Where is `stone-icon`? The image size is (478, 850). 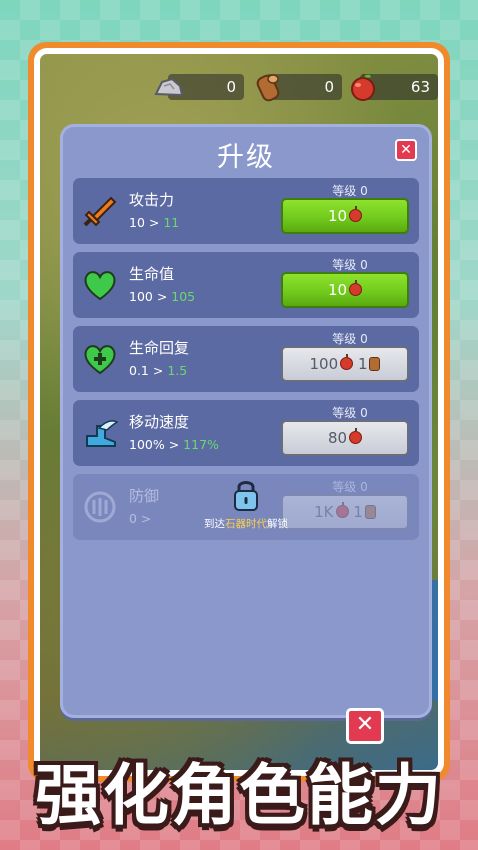
stone-icon is located at coordinates (169, 87).